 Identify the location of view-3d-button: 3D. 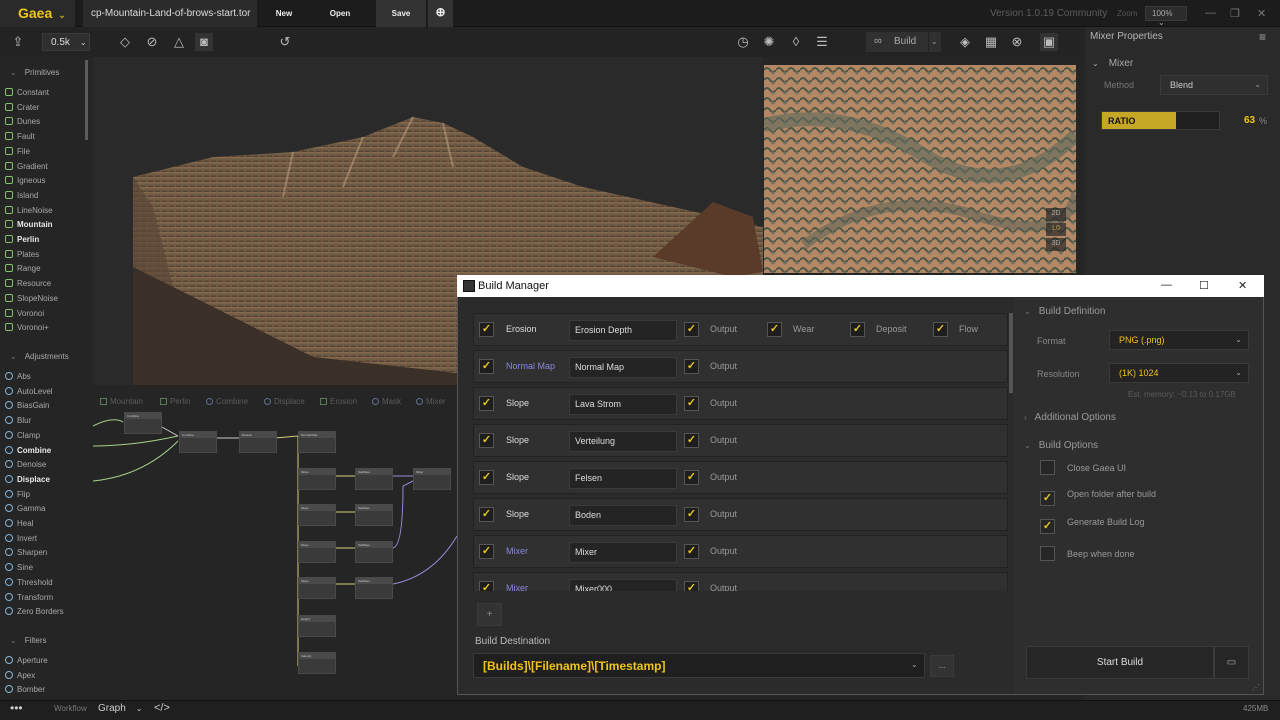
(1056, 244).